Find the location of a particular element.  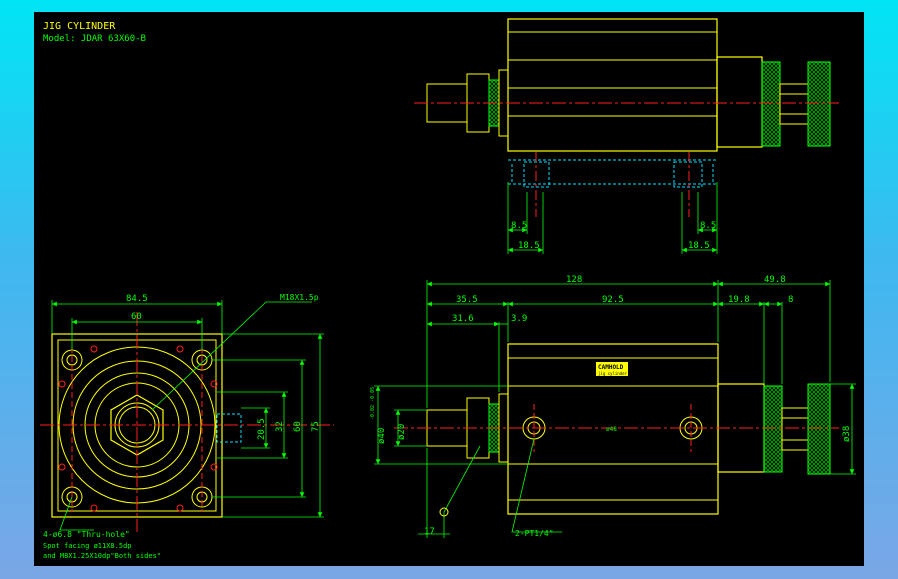

top-dim-right-small: 8.5 is located at coordinates (708, 226).